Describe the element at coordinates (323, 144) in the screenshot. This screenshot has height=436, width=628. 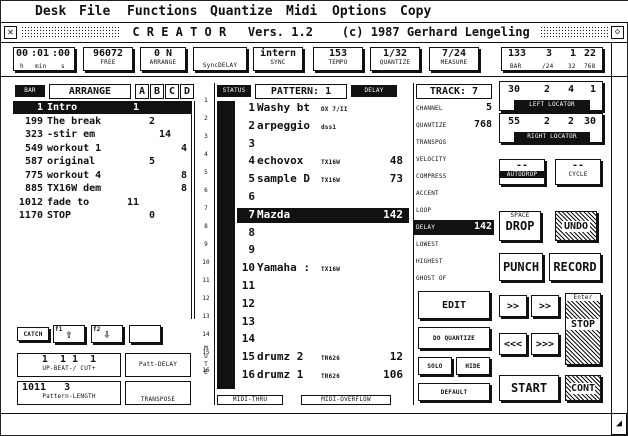
I see `pattern-row: 3` at that location.